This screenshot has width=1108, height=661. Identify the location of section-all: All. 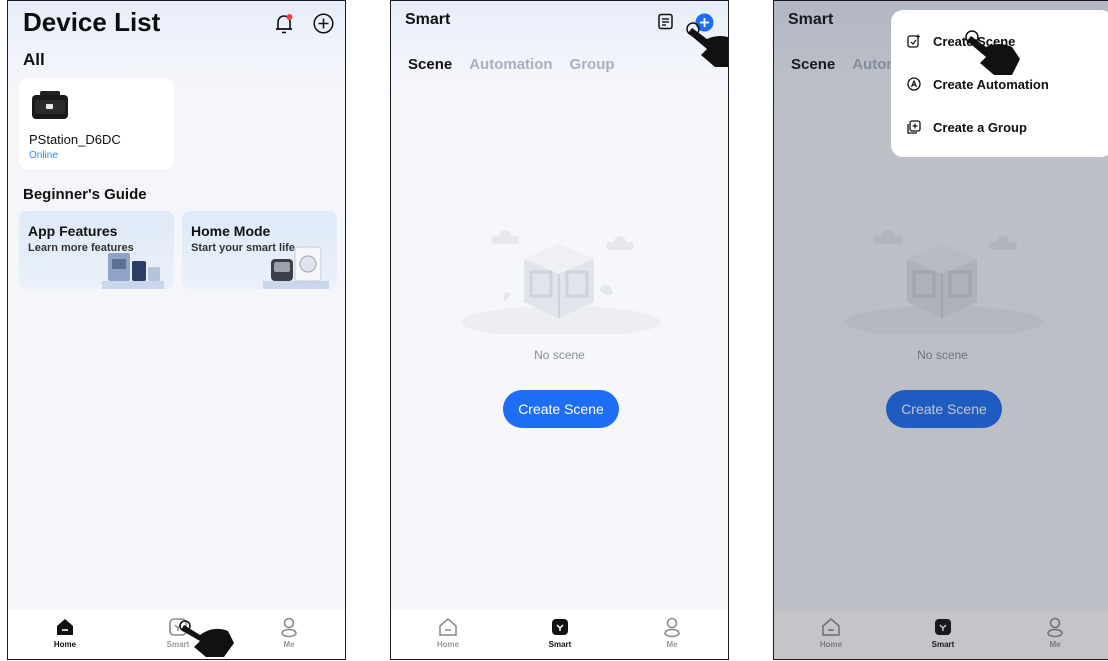
(34, 59).